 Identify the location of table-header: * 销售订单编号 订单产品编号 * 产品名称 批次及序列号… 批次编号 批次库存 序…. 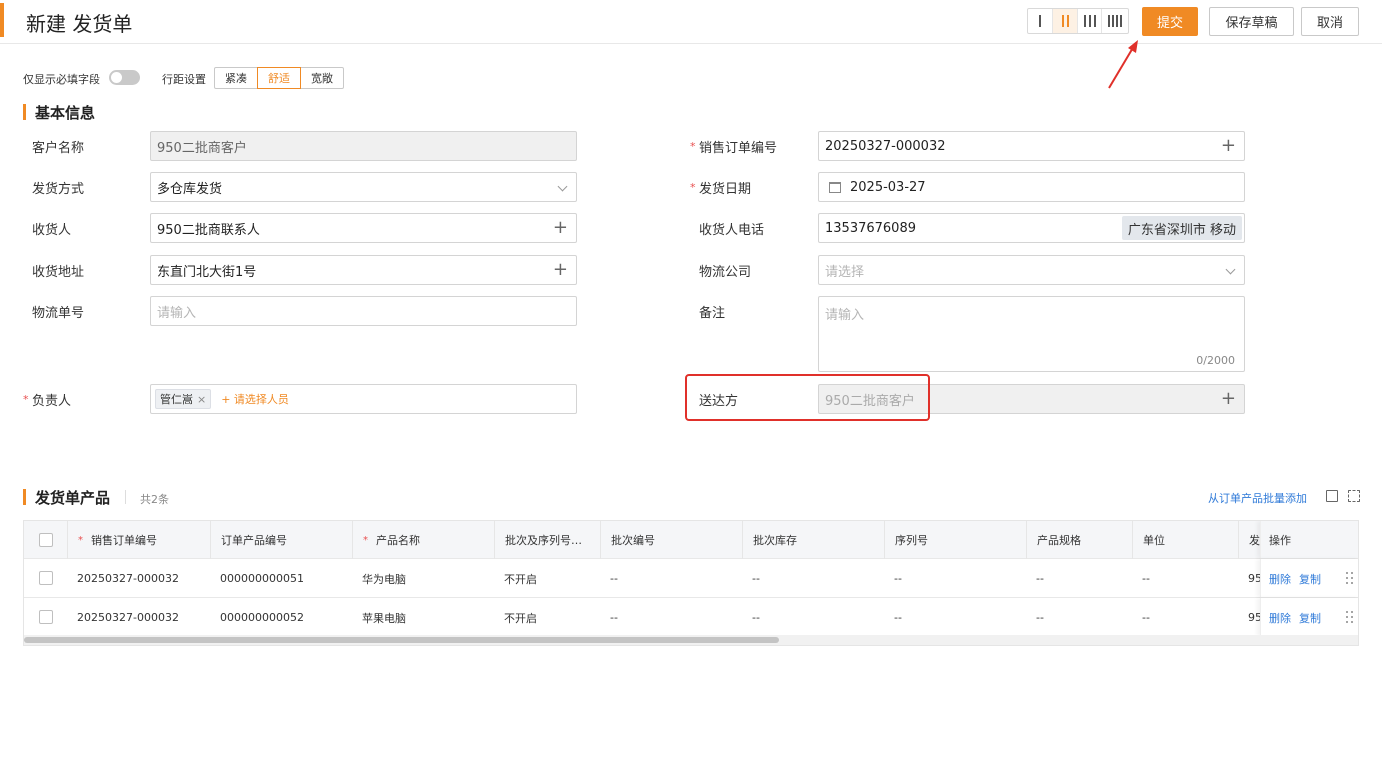
(691, 540).